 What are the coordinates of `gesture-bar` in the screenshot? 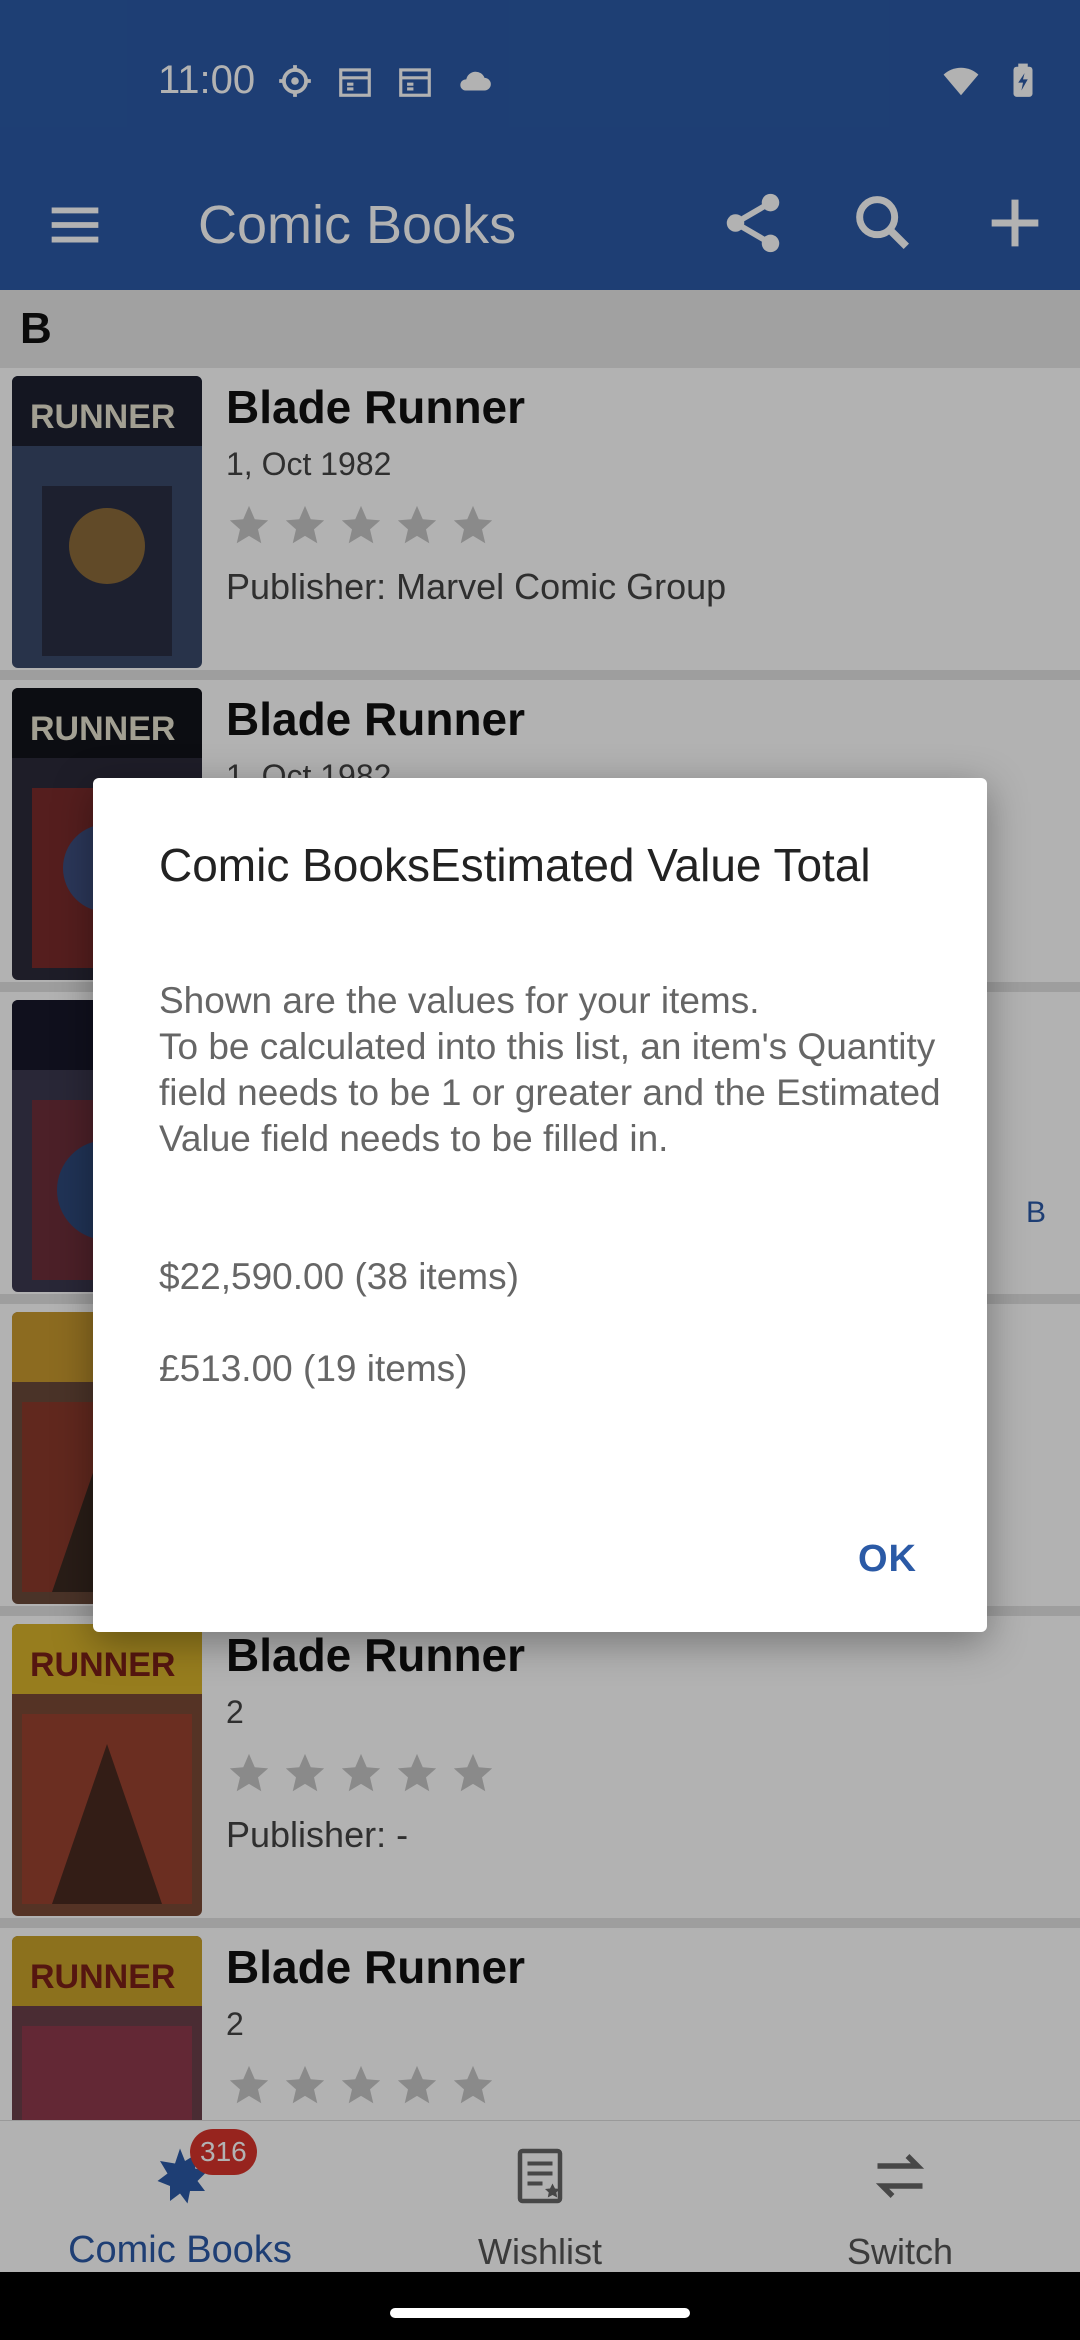 It's located at (540, 2306).